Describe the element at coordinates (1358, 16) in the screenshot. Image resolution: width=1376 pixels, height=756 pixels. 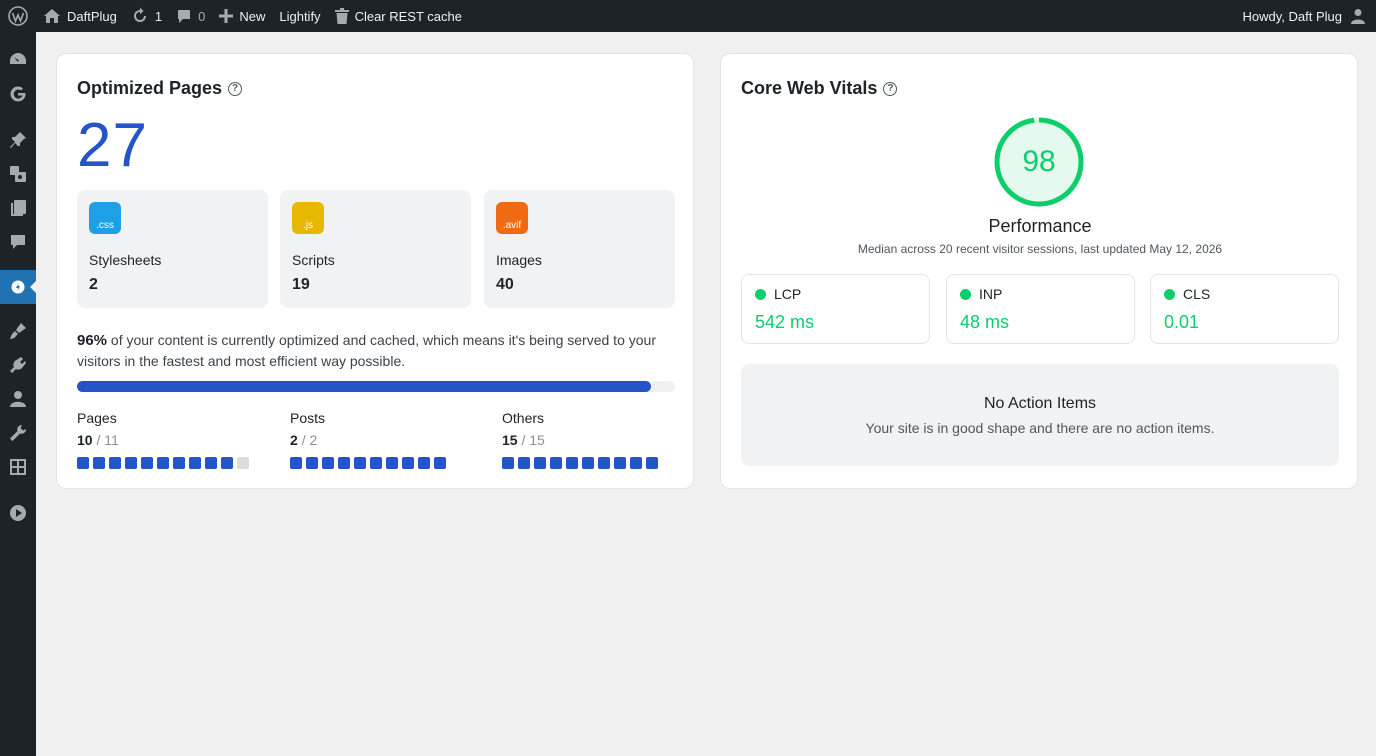
I see `user-avatar-icon` at that location.